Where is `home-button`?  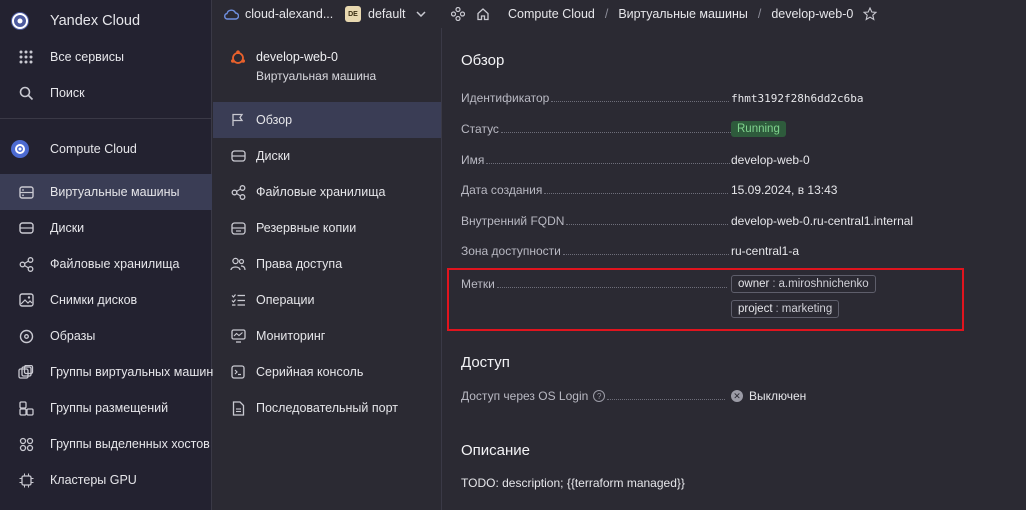 home-button is located at coordinates (483, 14).